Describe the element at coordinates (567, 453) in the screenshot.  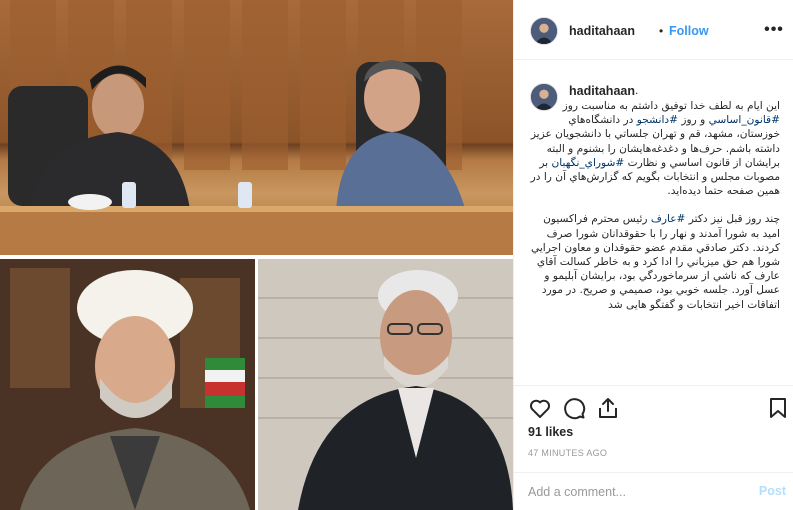
I see `post-timestamp: 47 MINUTES AGO` at that location.